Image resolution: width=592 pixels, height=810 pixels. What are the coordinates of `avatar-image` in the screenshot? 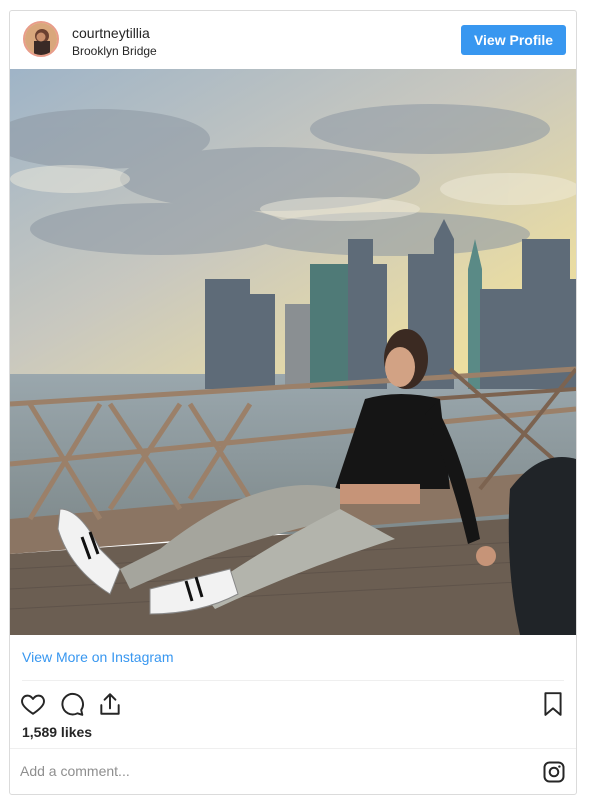 It's located at (41, 39).